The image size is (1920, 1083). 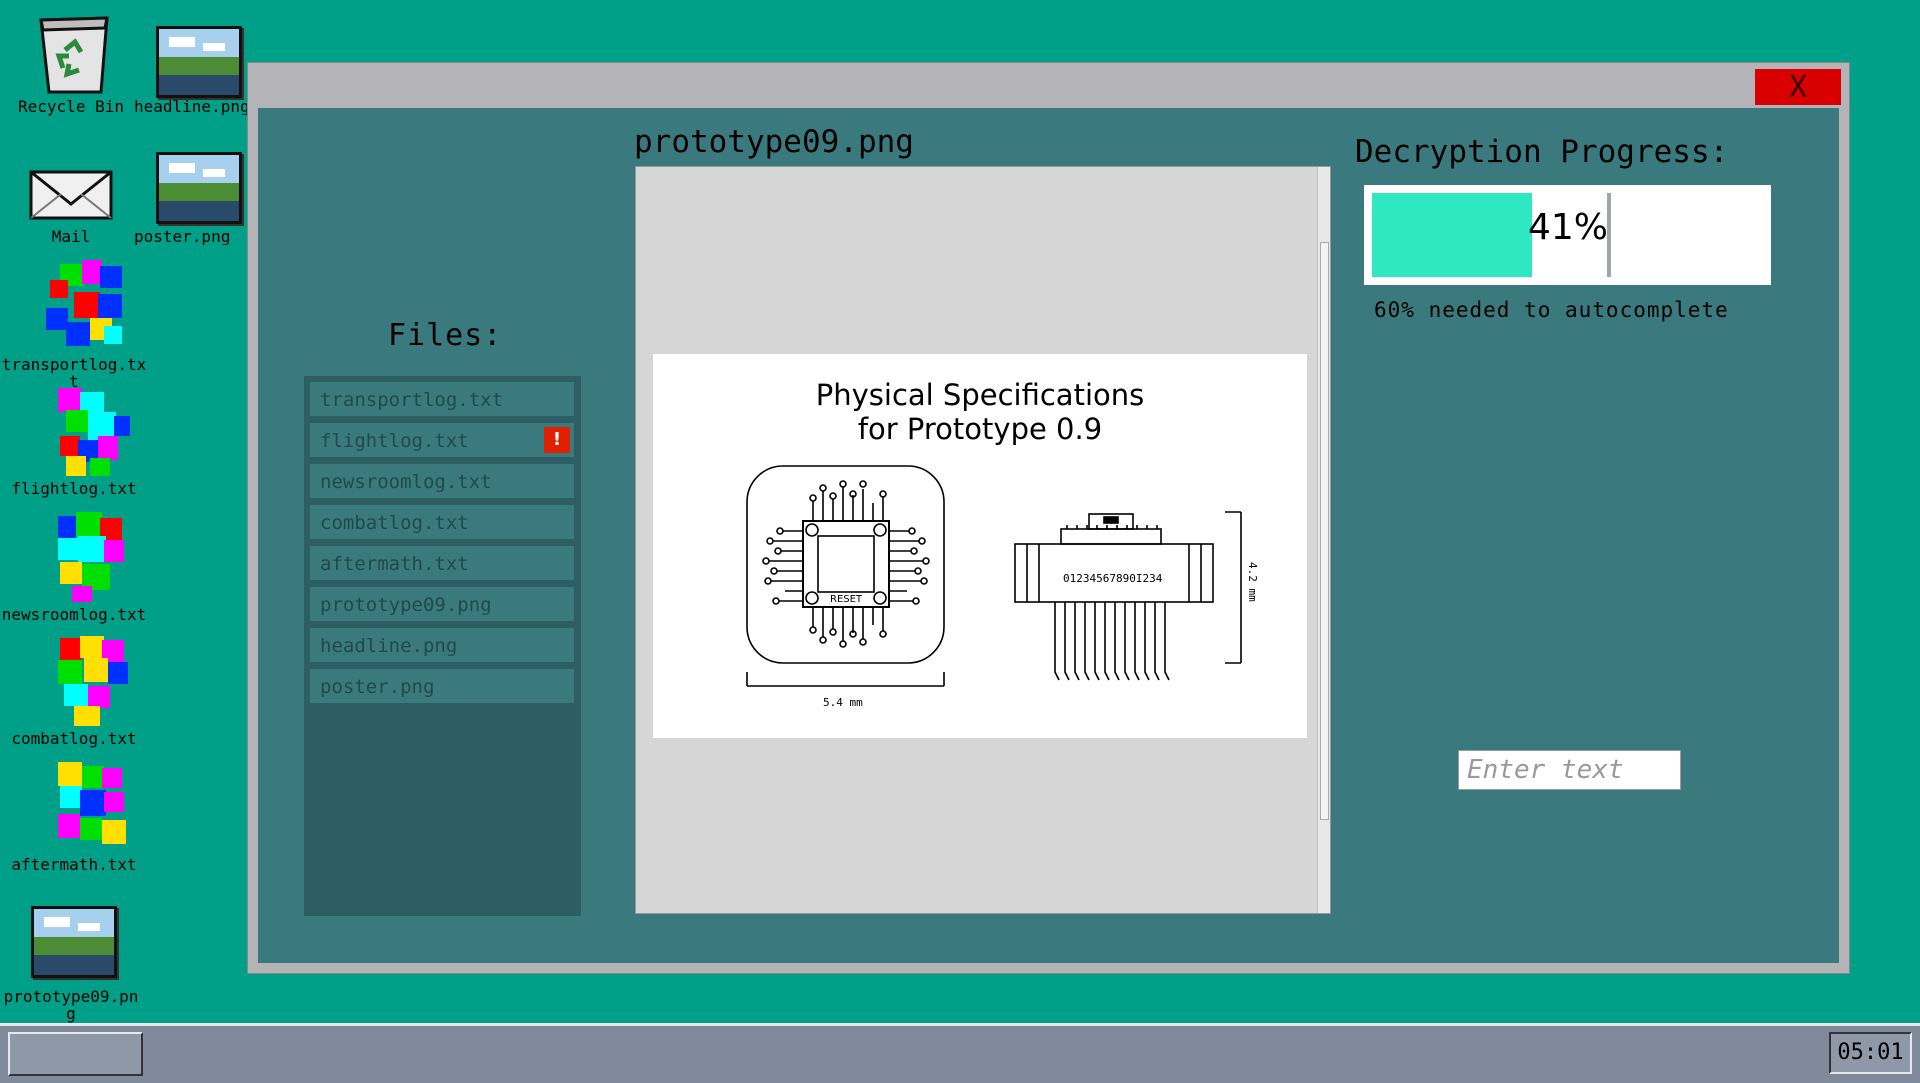 I want to click on desktop-icon-prototype09: prototype09.png, so click(x=71, y=962).